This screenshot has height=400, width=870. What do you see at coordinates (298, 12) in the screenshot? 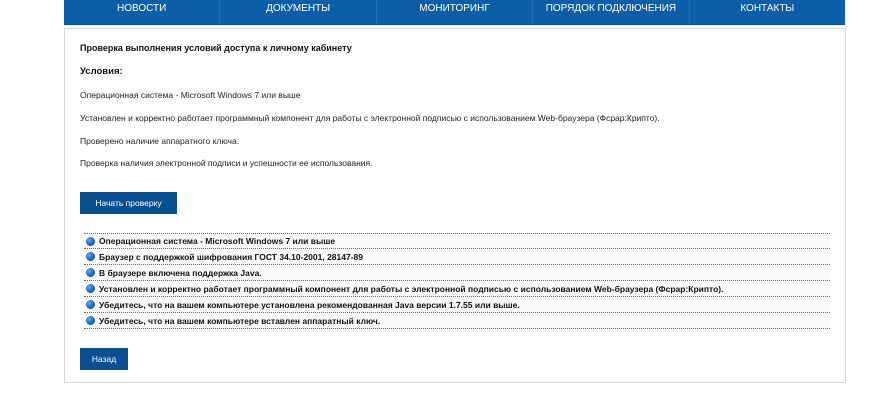
I see `nav-item-documents: ДОКУМЕНТЫ` at bounding box center [298, 12].